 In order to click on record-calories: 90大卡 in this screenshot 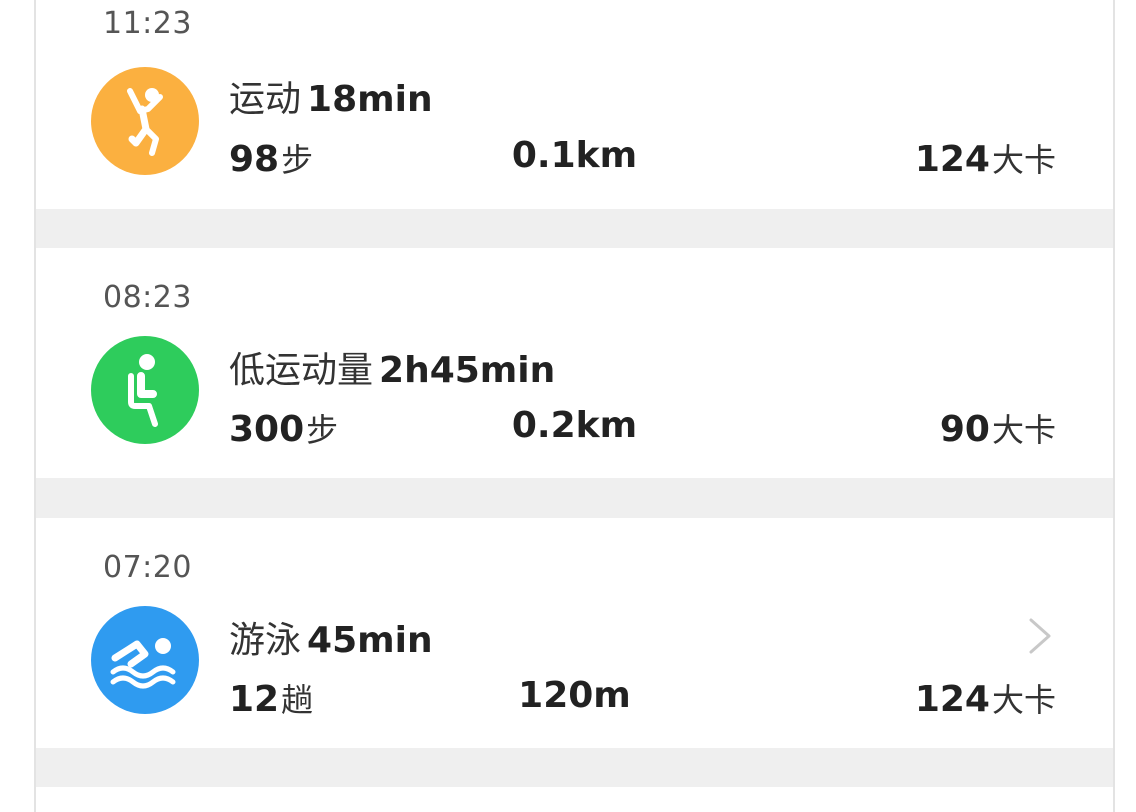, I will do `click(998, 428)`.